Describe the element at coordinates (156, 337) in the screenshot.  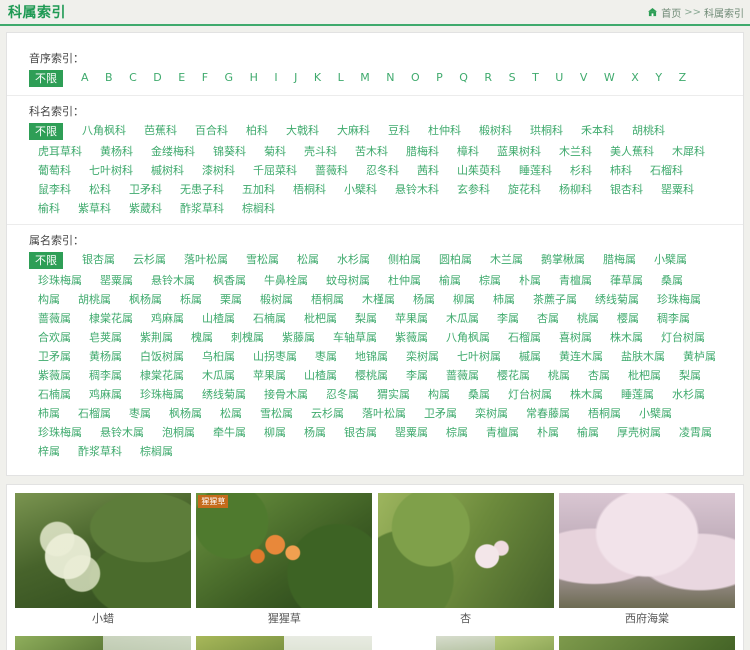
I see `genus-index-item: 紫荆属` at that location.